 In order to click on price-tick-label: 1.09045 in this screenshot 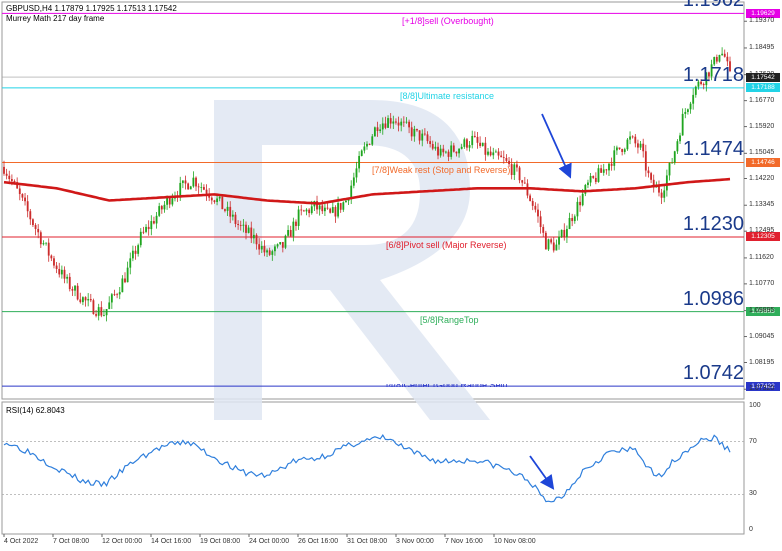, I will do `click(762, 336)`.